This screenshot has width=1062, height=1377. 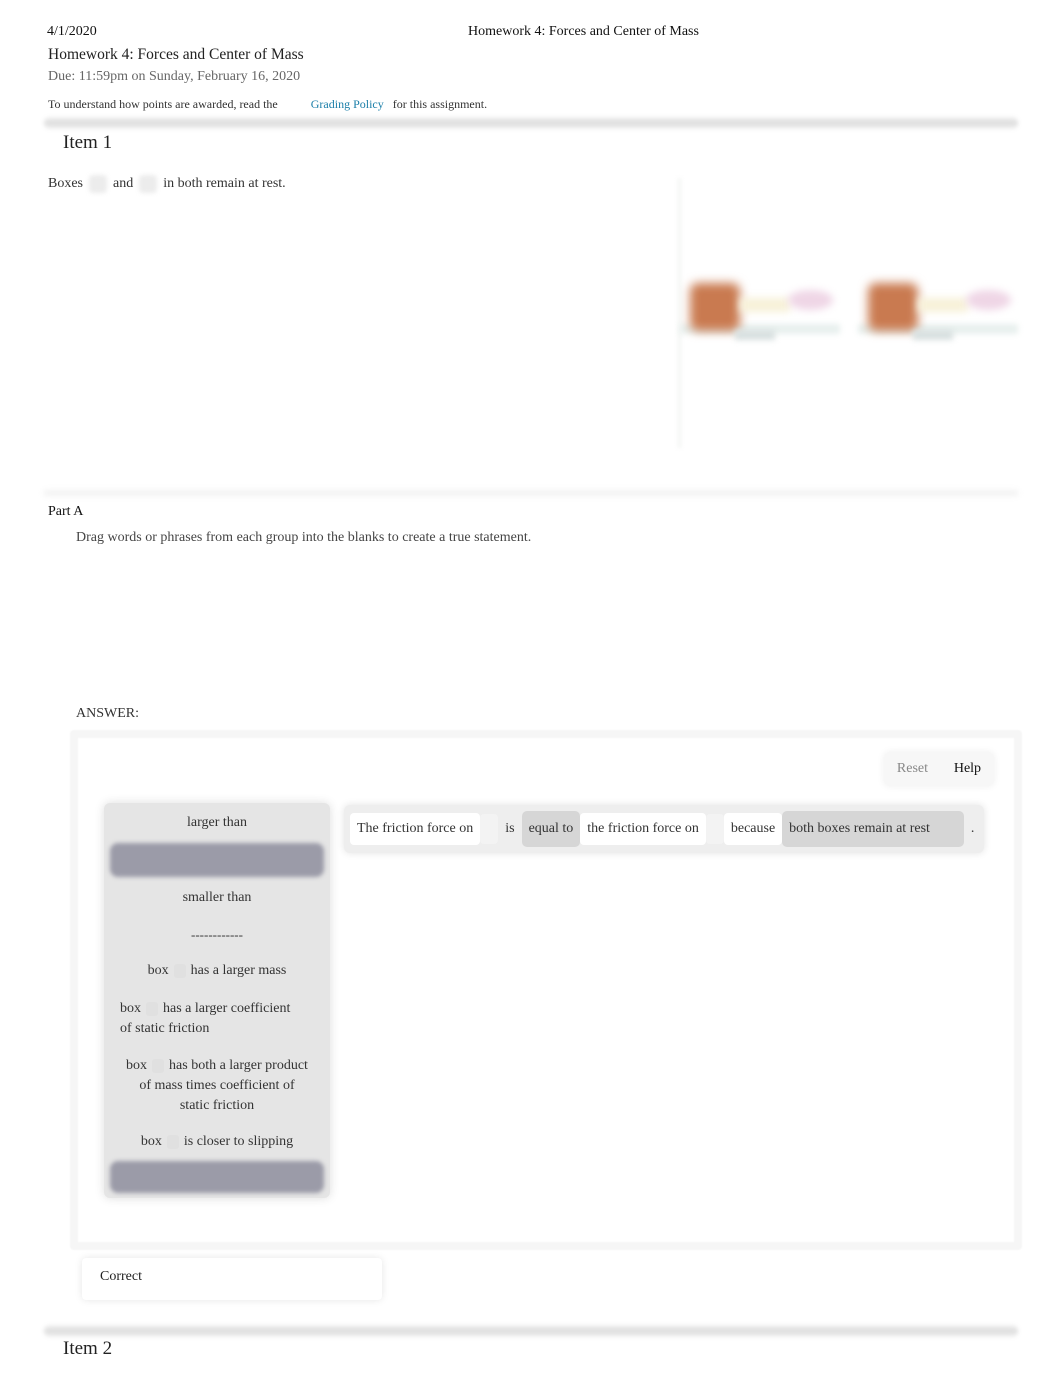 What do you see at coordinates (347, 104) in the screenshot?
I see `grading-policy-link: Grading Policy` at bounding box center [347, 104].